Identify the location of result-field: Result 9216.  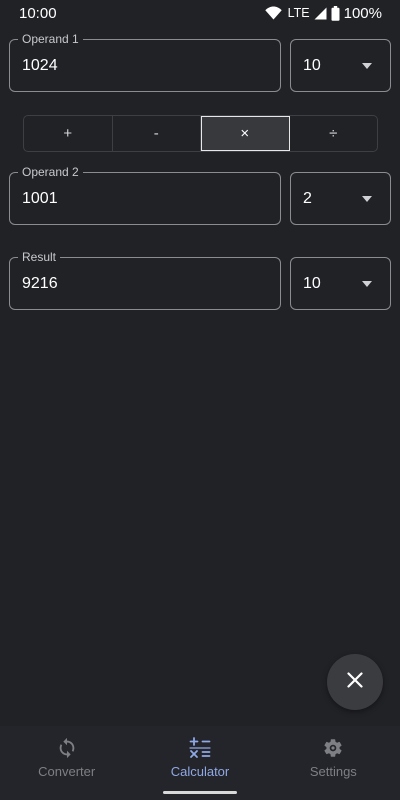
(145, 280).